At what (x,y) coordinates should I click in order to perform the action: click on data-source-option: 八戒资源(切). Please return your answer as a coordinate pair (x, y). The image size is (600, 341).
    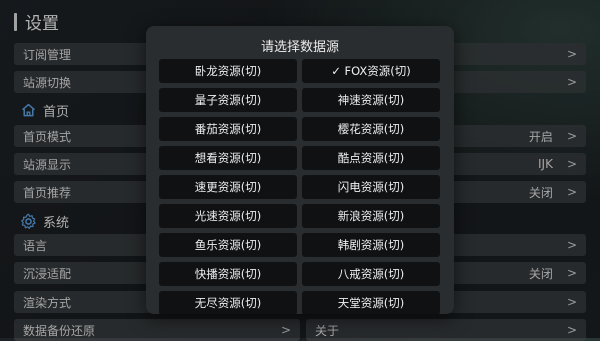
    Looking at the image, I should click on (371, 274).